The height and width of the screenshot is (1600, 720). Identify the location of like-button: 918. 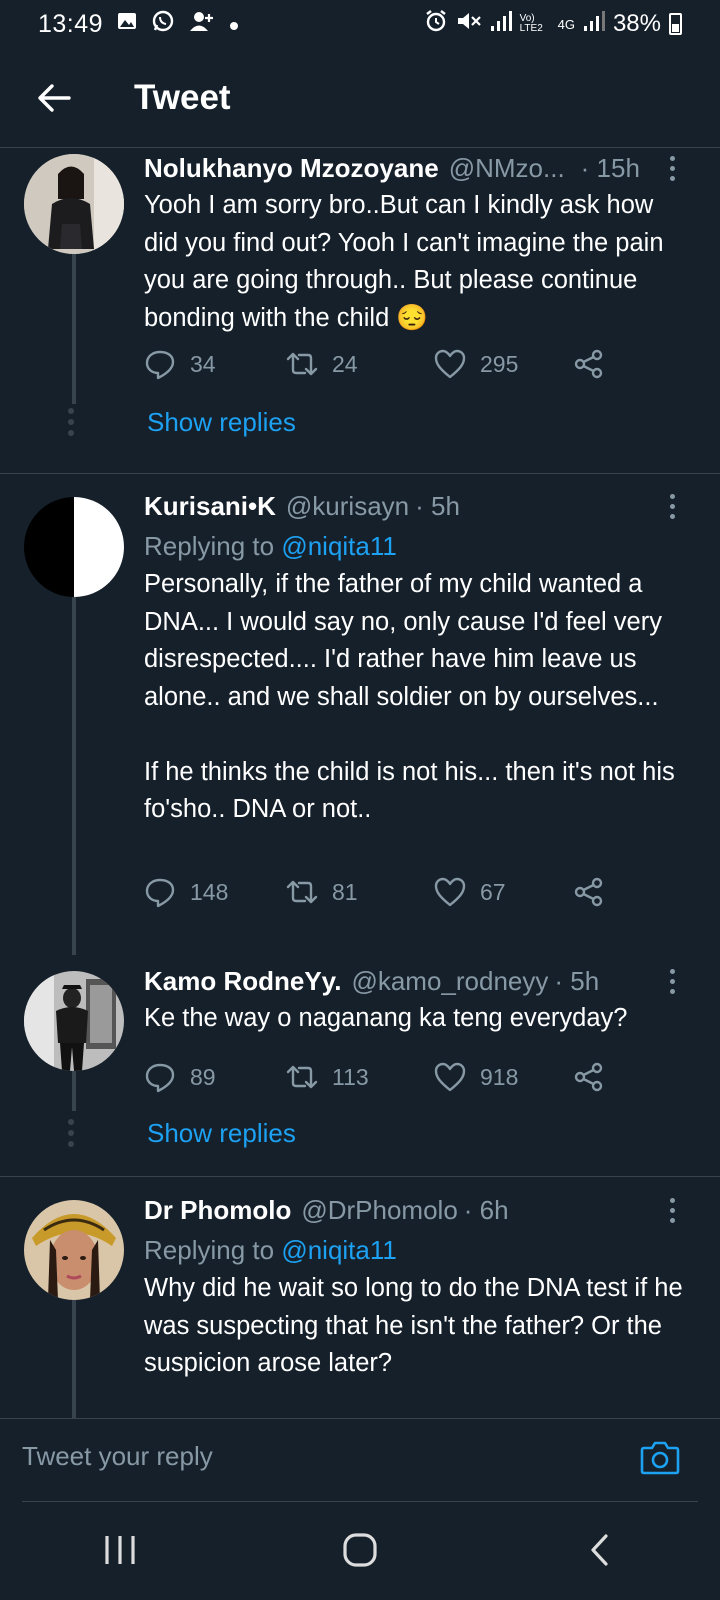
(504, 1077).